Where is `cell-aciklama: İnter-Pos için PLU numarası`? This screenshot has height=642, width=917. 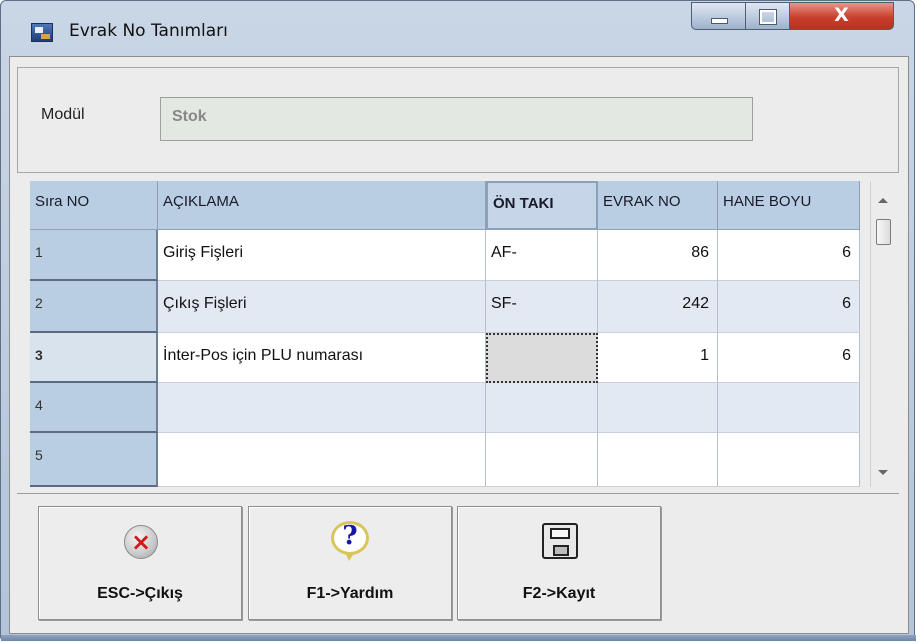 cell-aciklama: İnter-Pos için PLU numarası is located at coordinates (322, 358).